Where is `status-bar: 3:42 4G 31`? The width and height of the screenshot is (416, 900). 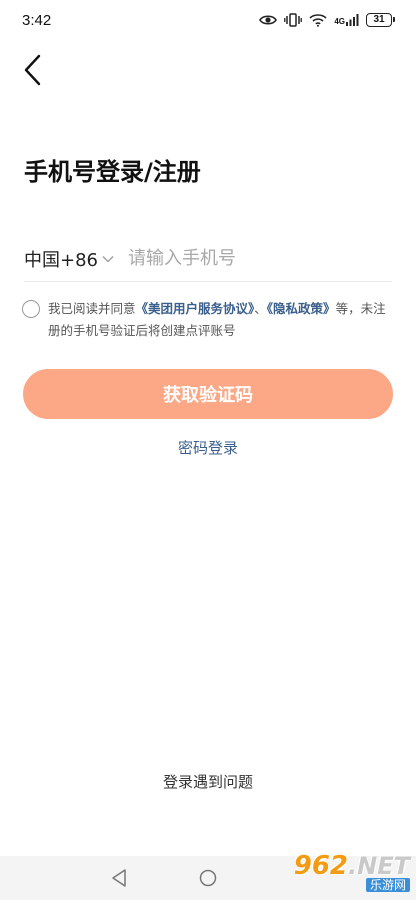
status-bar: 3:42 4G 31 is located at coordinates (208, 20).